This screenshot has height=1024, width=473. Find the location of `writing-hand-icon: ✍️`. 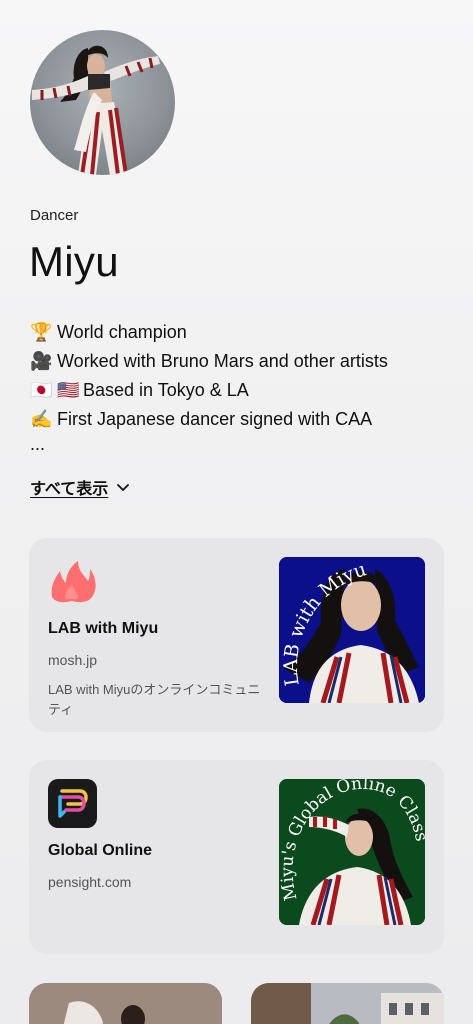

writing-hand-icon: ✍️ is located at coordinates (41, 419).